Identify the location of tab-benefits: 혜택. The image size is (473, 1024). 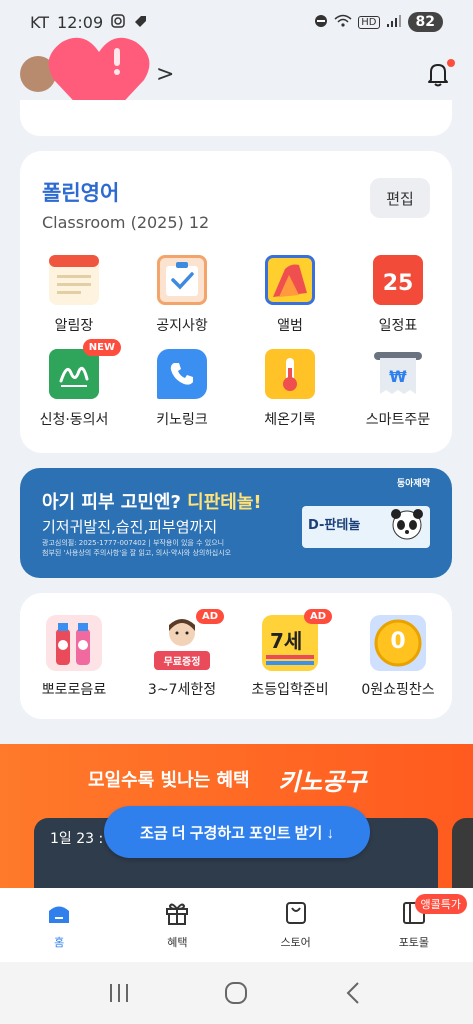
(177, 925).